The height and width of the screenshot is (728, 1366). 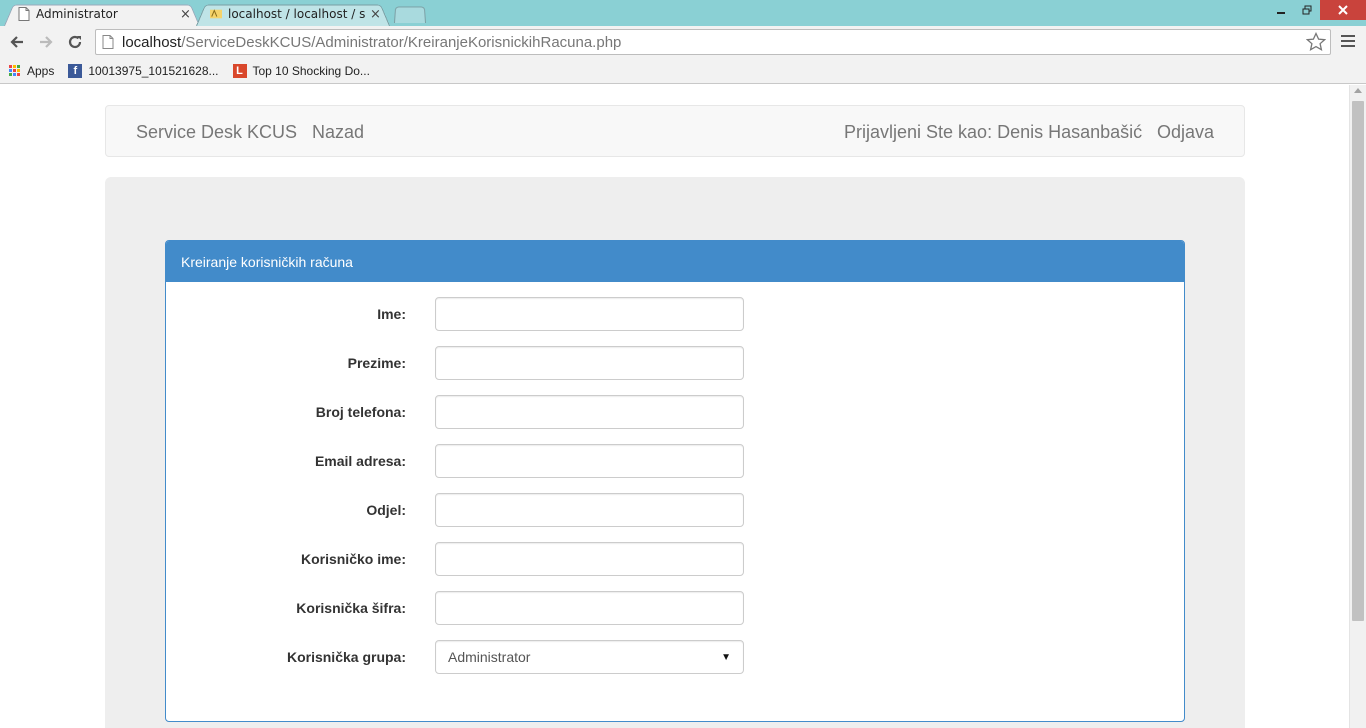 What do you see at coordinates (589, 412) in the screenshot?
I see `phone-input` at bounding box center [589, 412].